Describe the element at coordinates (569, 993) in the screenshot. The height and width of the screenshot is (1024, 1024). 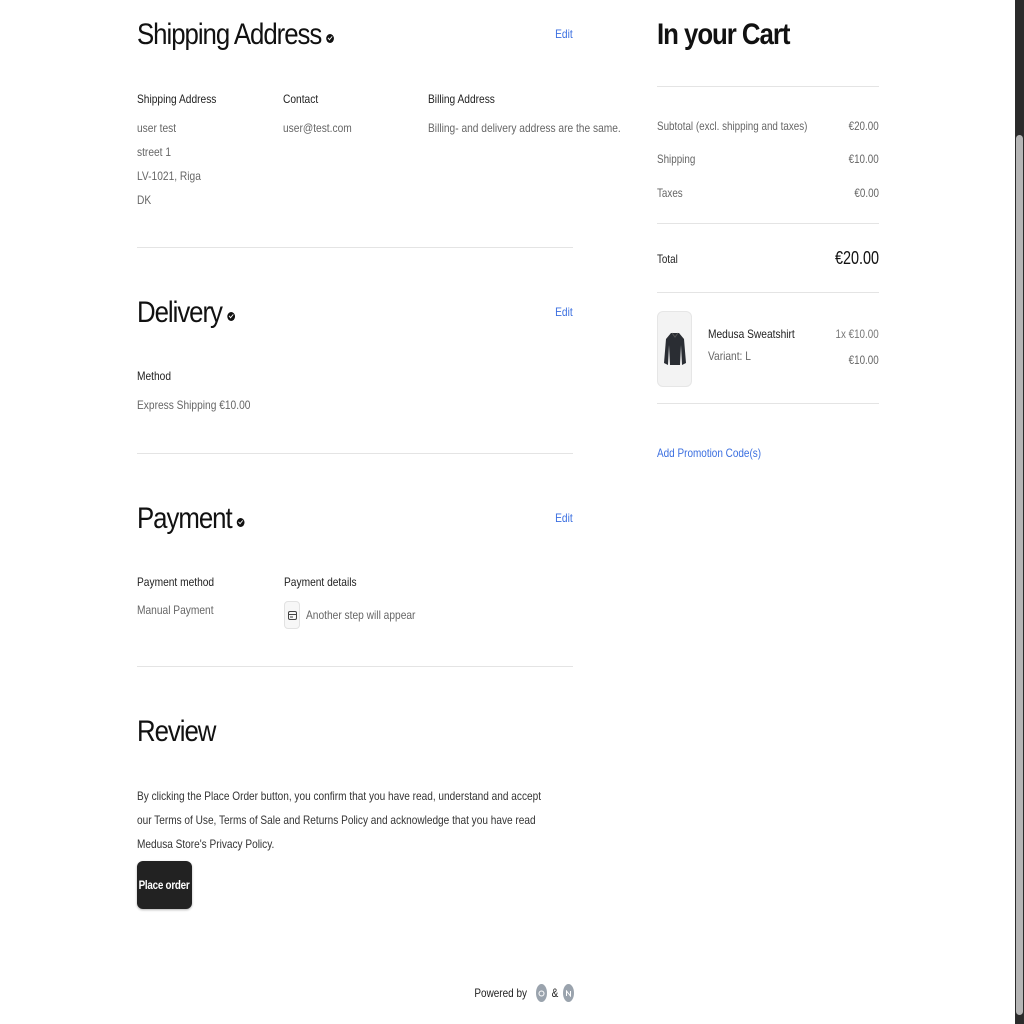
I see `nextjs-logo-icon` at that location.